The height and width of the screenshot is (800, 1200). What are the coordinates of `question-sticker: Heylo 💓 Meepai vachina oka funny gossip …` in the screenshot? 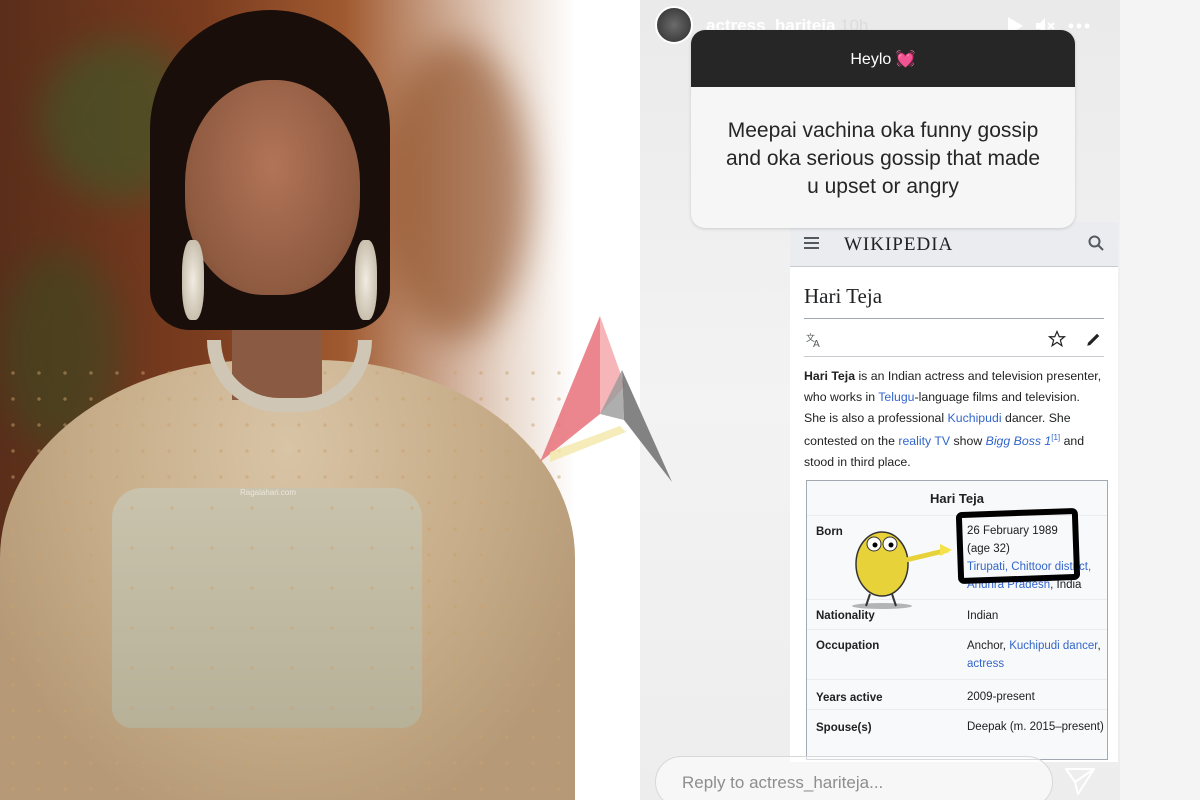 It's located at (883, 129).